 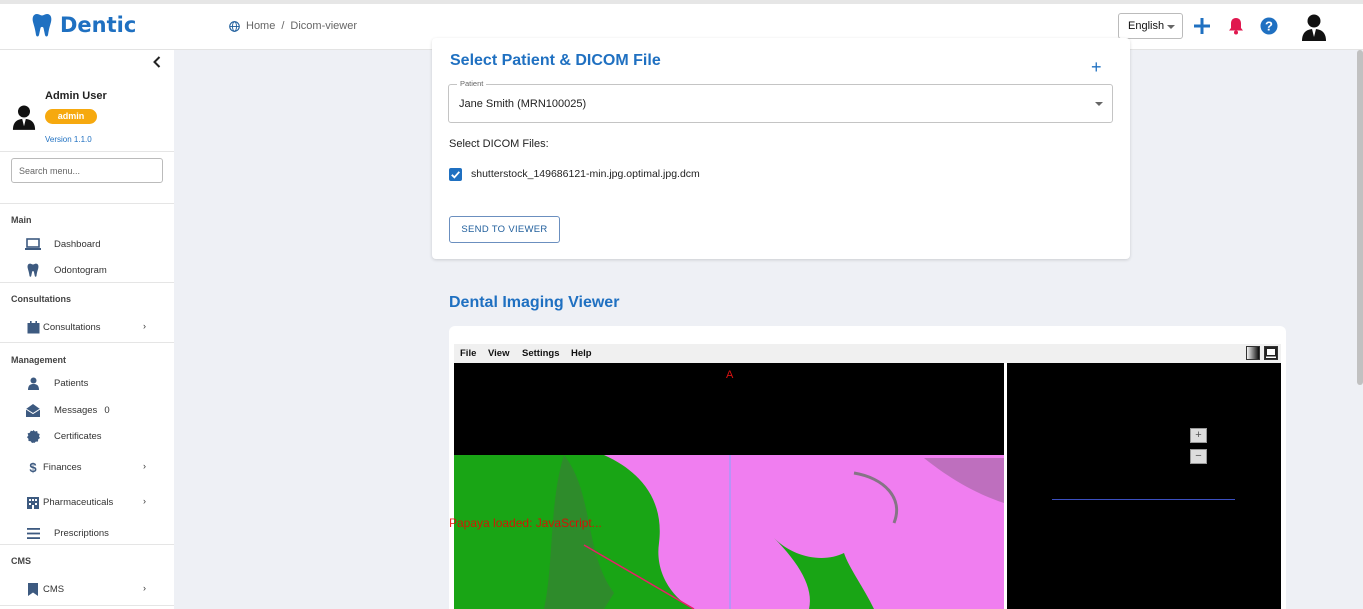 I want to click on breadcrumb: Home / Dicom-viewer, so click(x=293, y=26).